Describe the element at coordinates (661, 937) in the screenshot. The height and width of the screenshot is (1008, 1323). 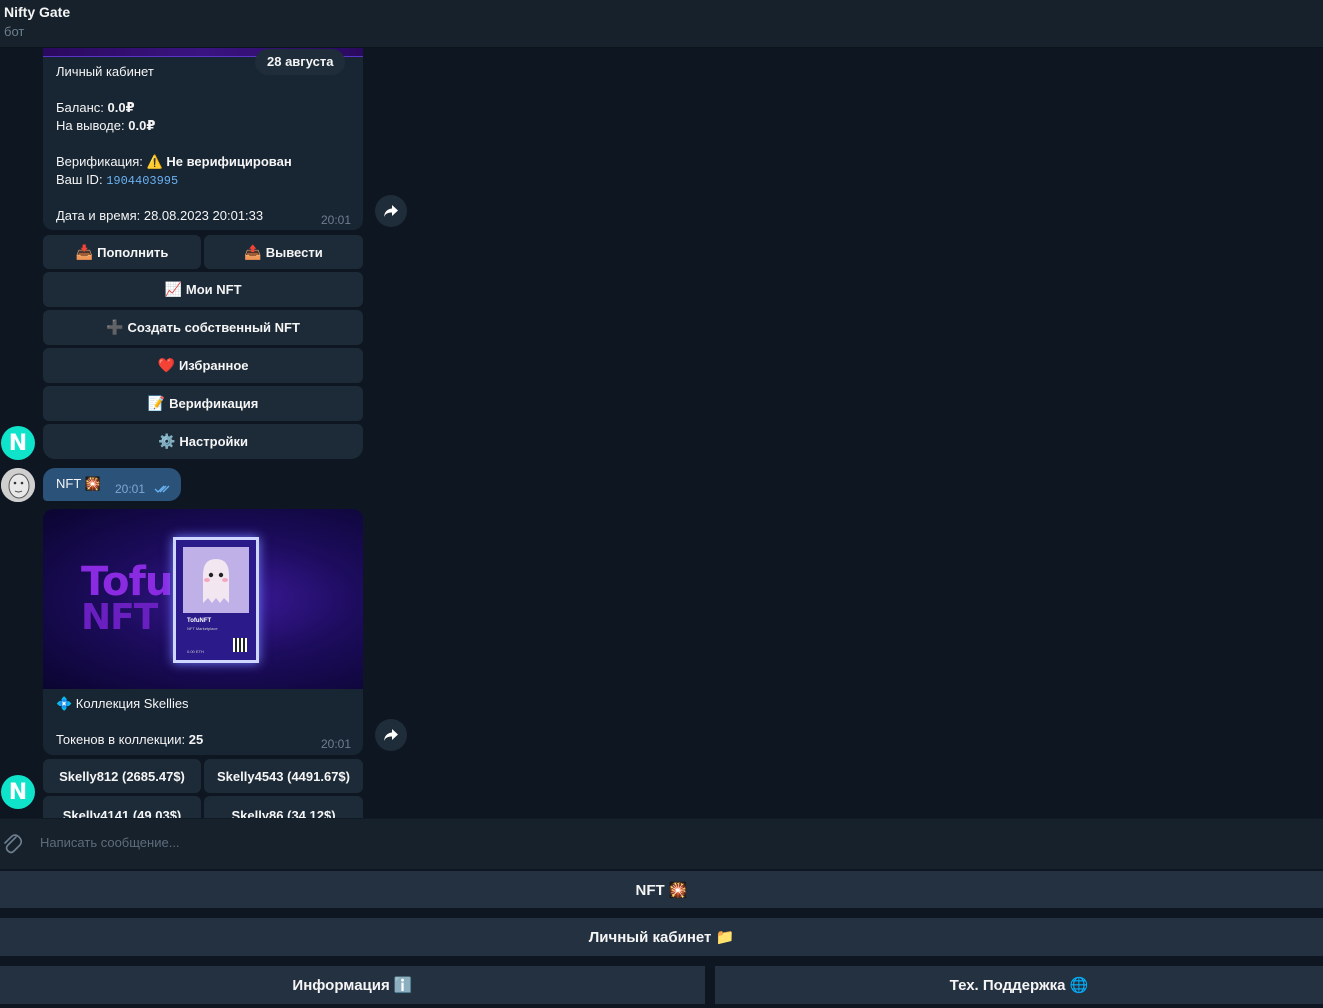
I see `cabinet-reply-button: Личный кабинет 📁` at that location.